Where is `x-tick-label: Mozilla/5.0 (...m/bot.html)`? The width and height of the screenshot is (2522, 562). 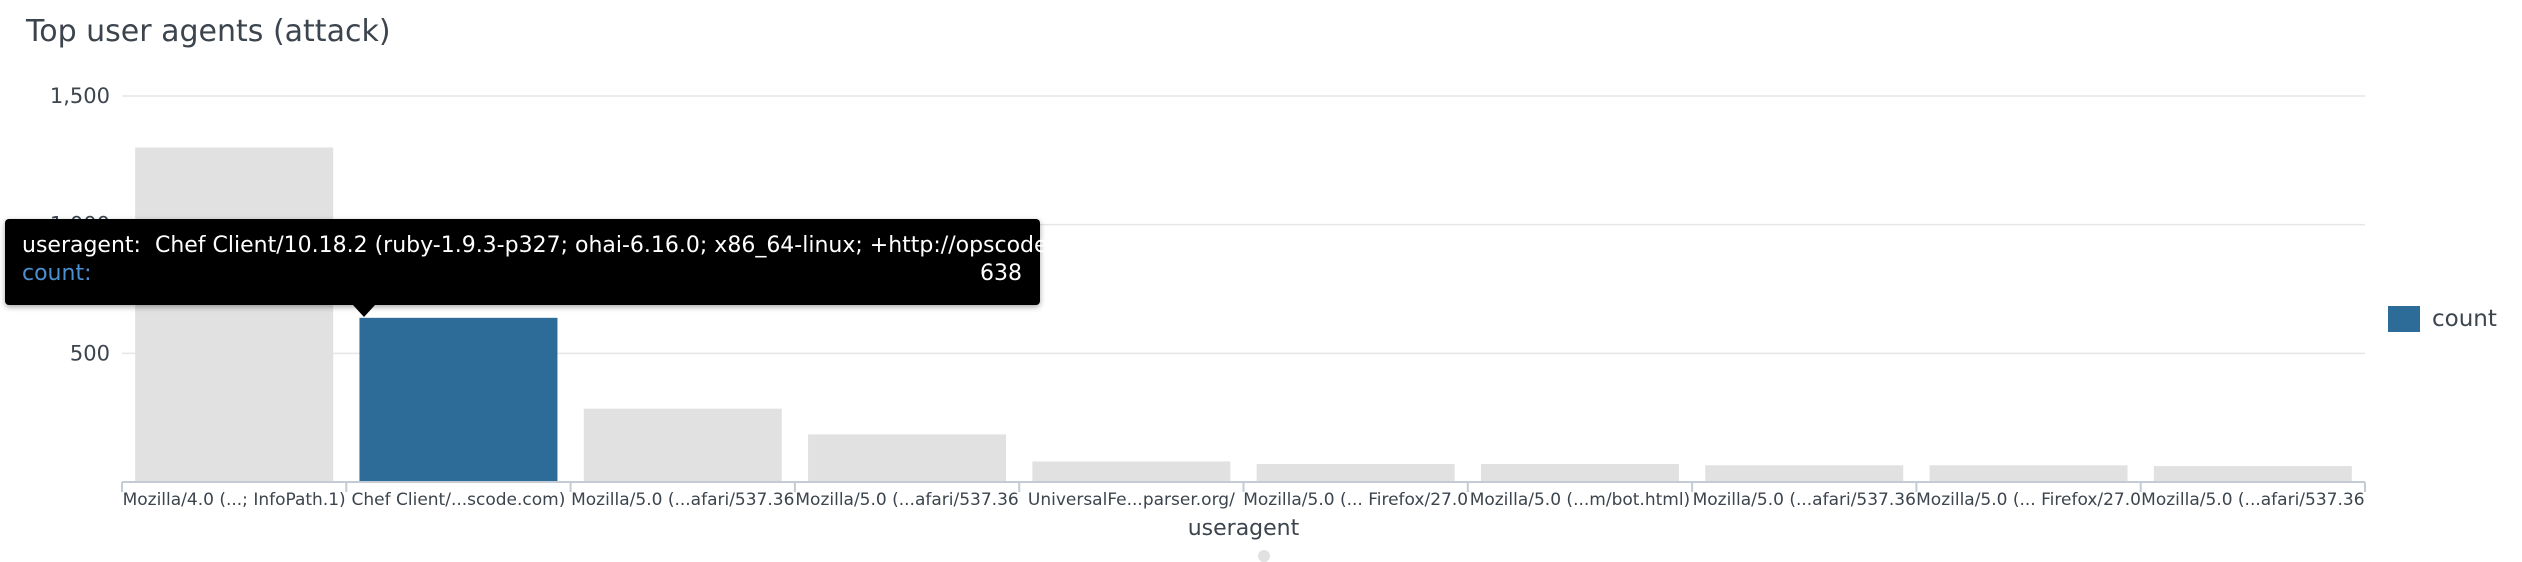 x-tick-label: Mozilla/5.0 (...m/bot.html) is located at coordinates (1580, 500).